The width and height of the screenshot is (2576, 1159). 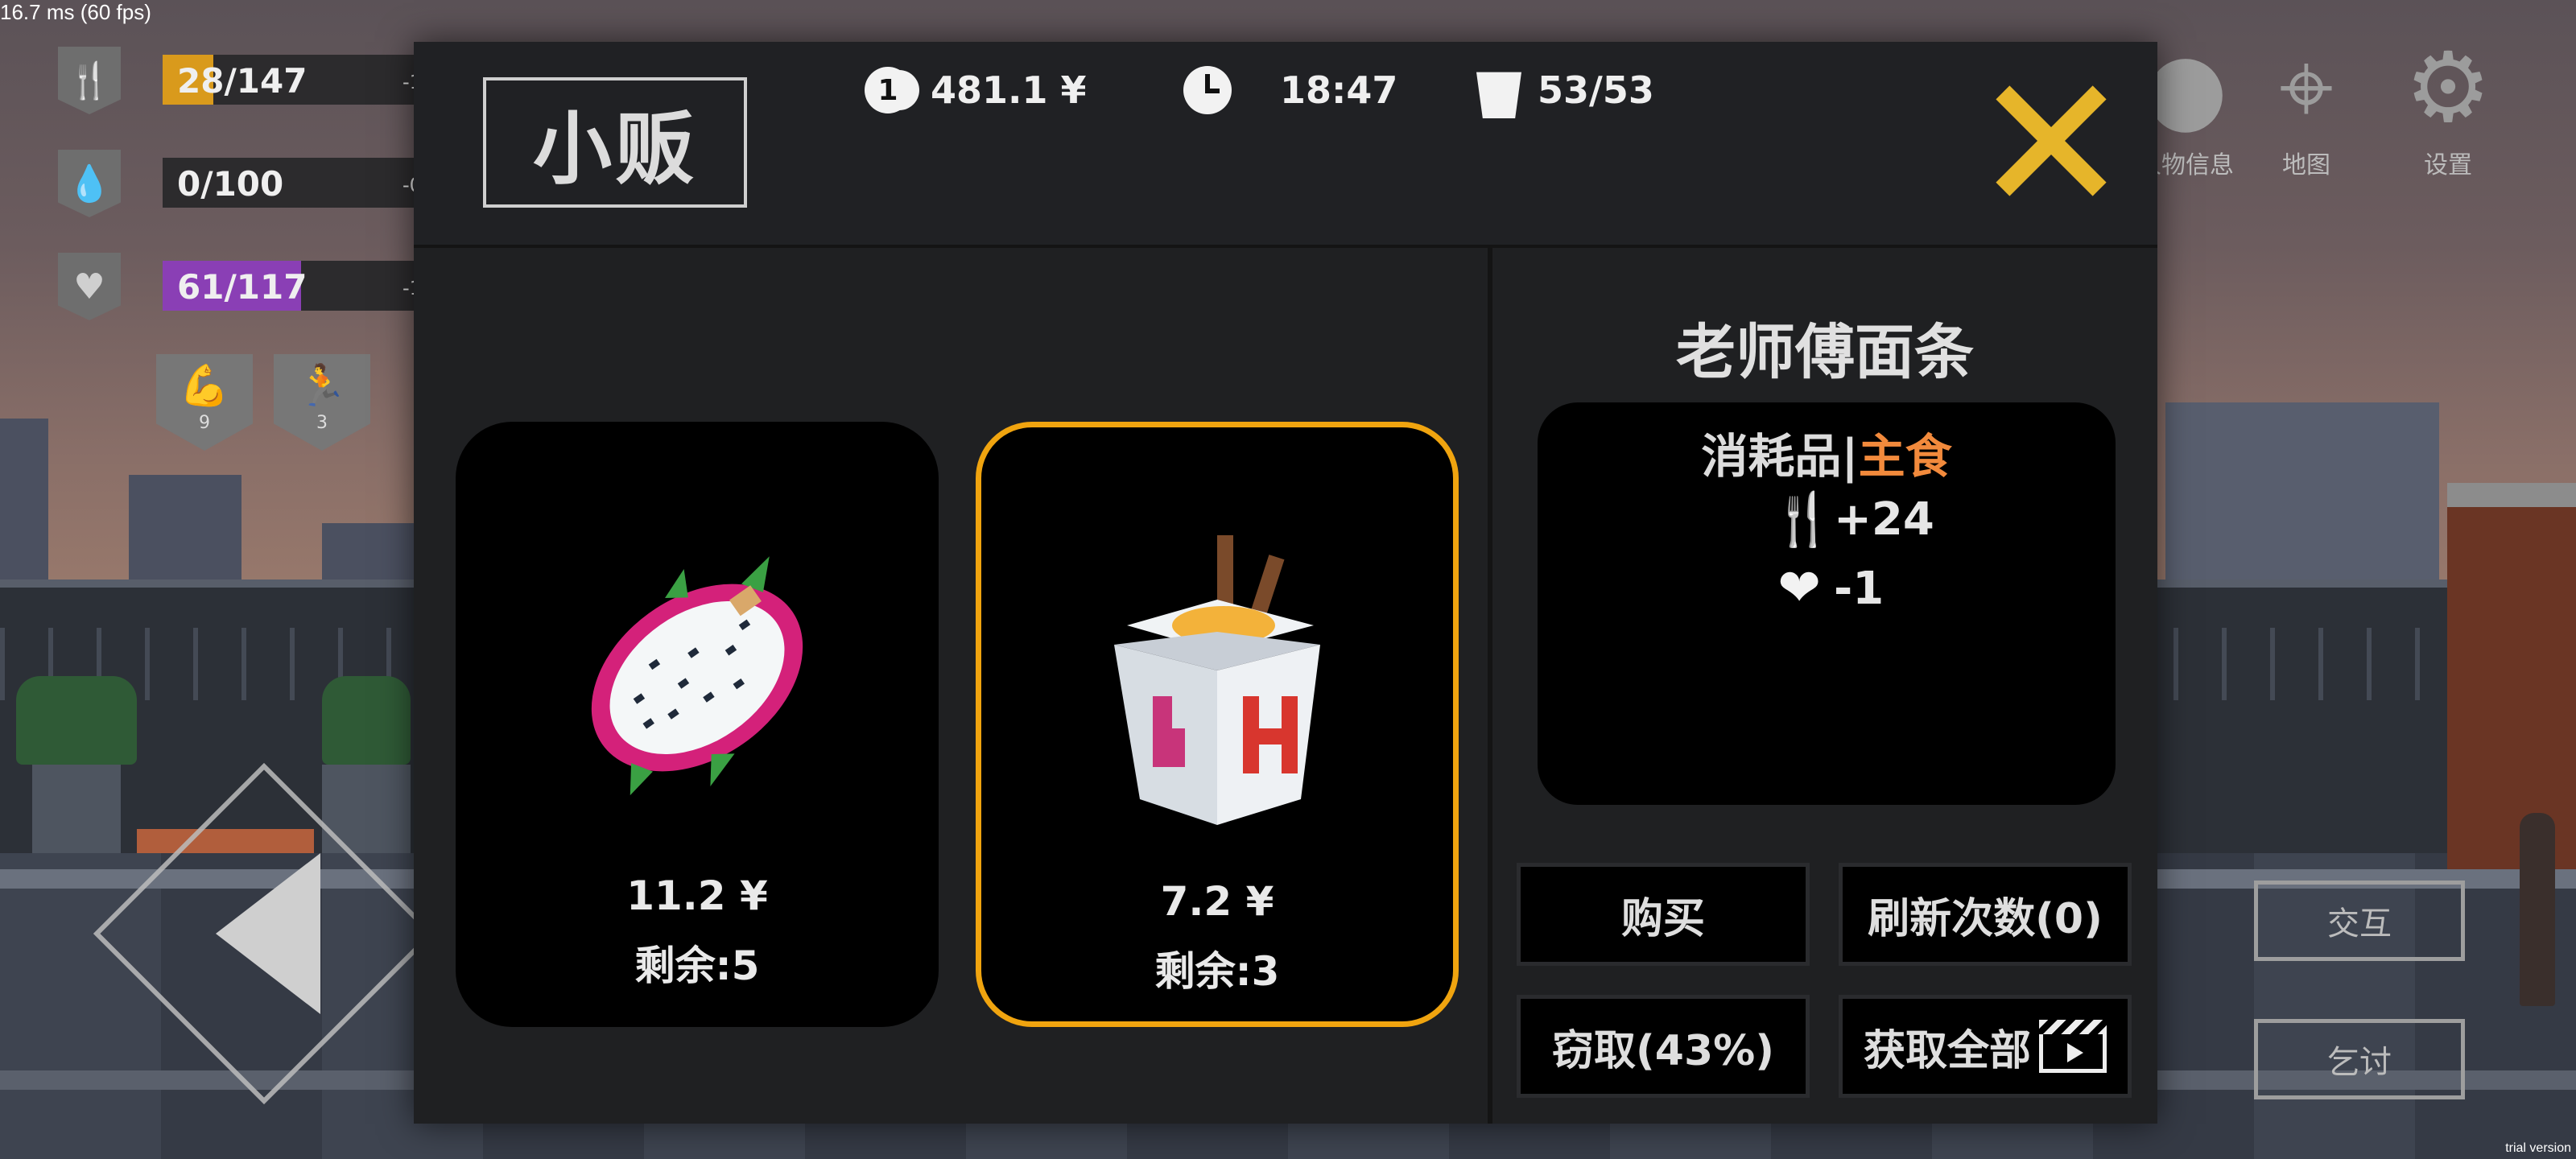 I want to click on effect-value: +24, so click(x=1884, y=519).